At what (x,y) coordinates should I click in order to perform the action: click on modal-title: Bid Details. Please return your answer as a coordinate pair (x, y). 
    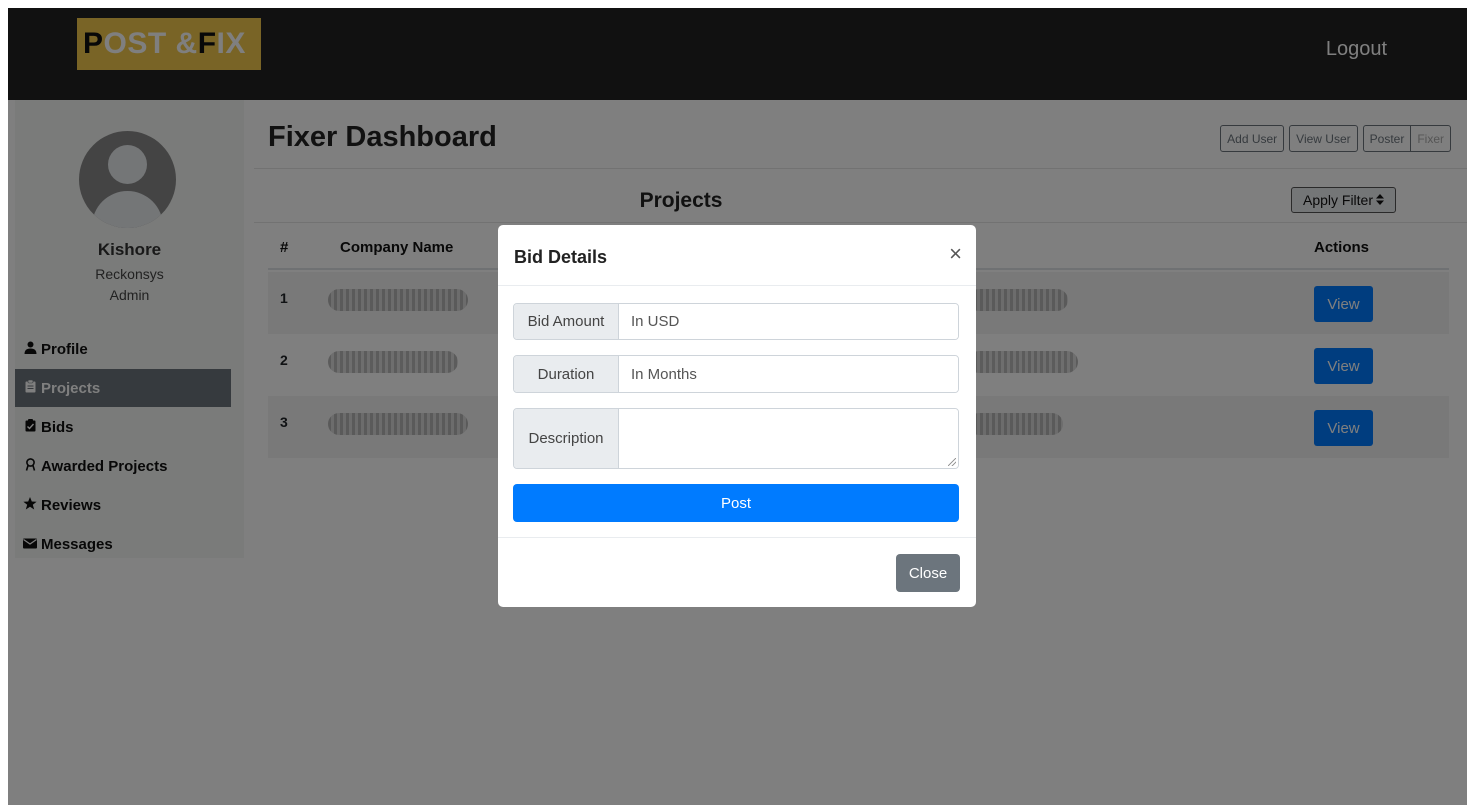
    Looking at the image, I should click on (561, 257).